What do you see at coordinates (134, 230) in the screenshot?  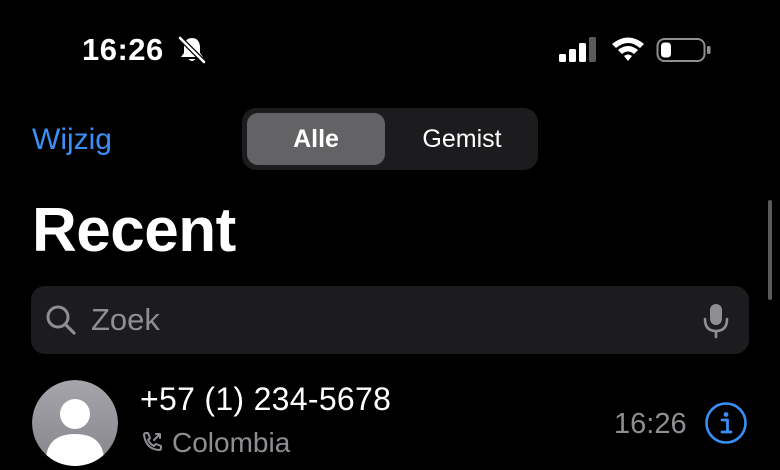 I see `page-title: Recent` at bounding box center [134, 230].